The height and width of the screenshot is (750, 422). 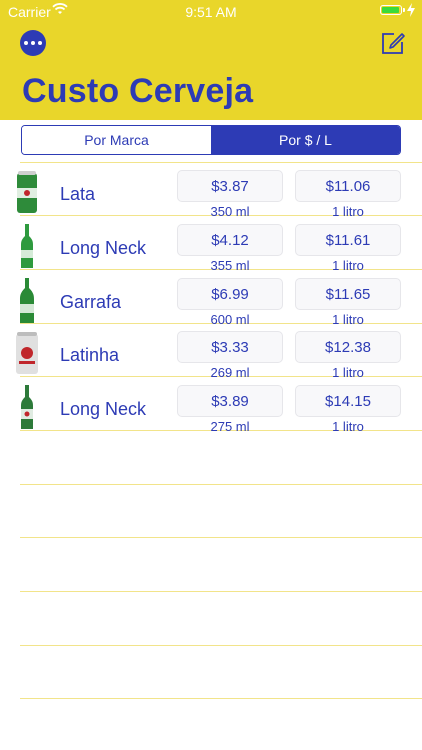 What do you see at coordinates (230, 347) in the screenshot?
I see `price-field: $3.33` at bounding box center [230, 347].